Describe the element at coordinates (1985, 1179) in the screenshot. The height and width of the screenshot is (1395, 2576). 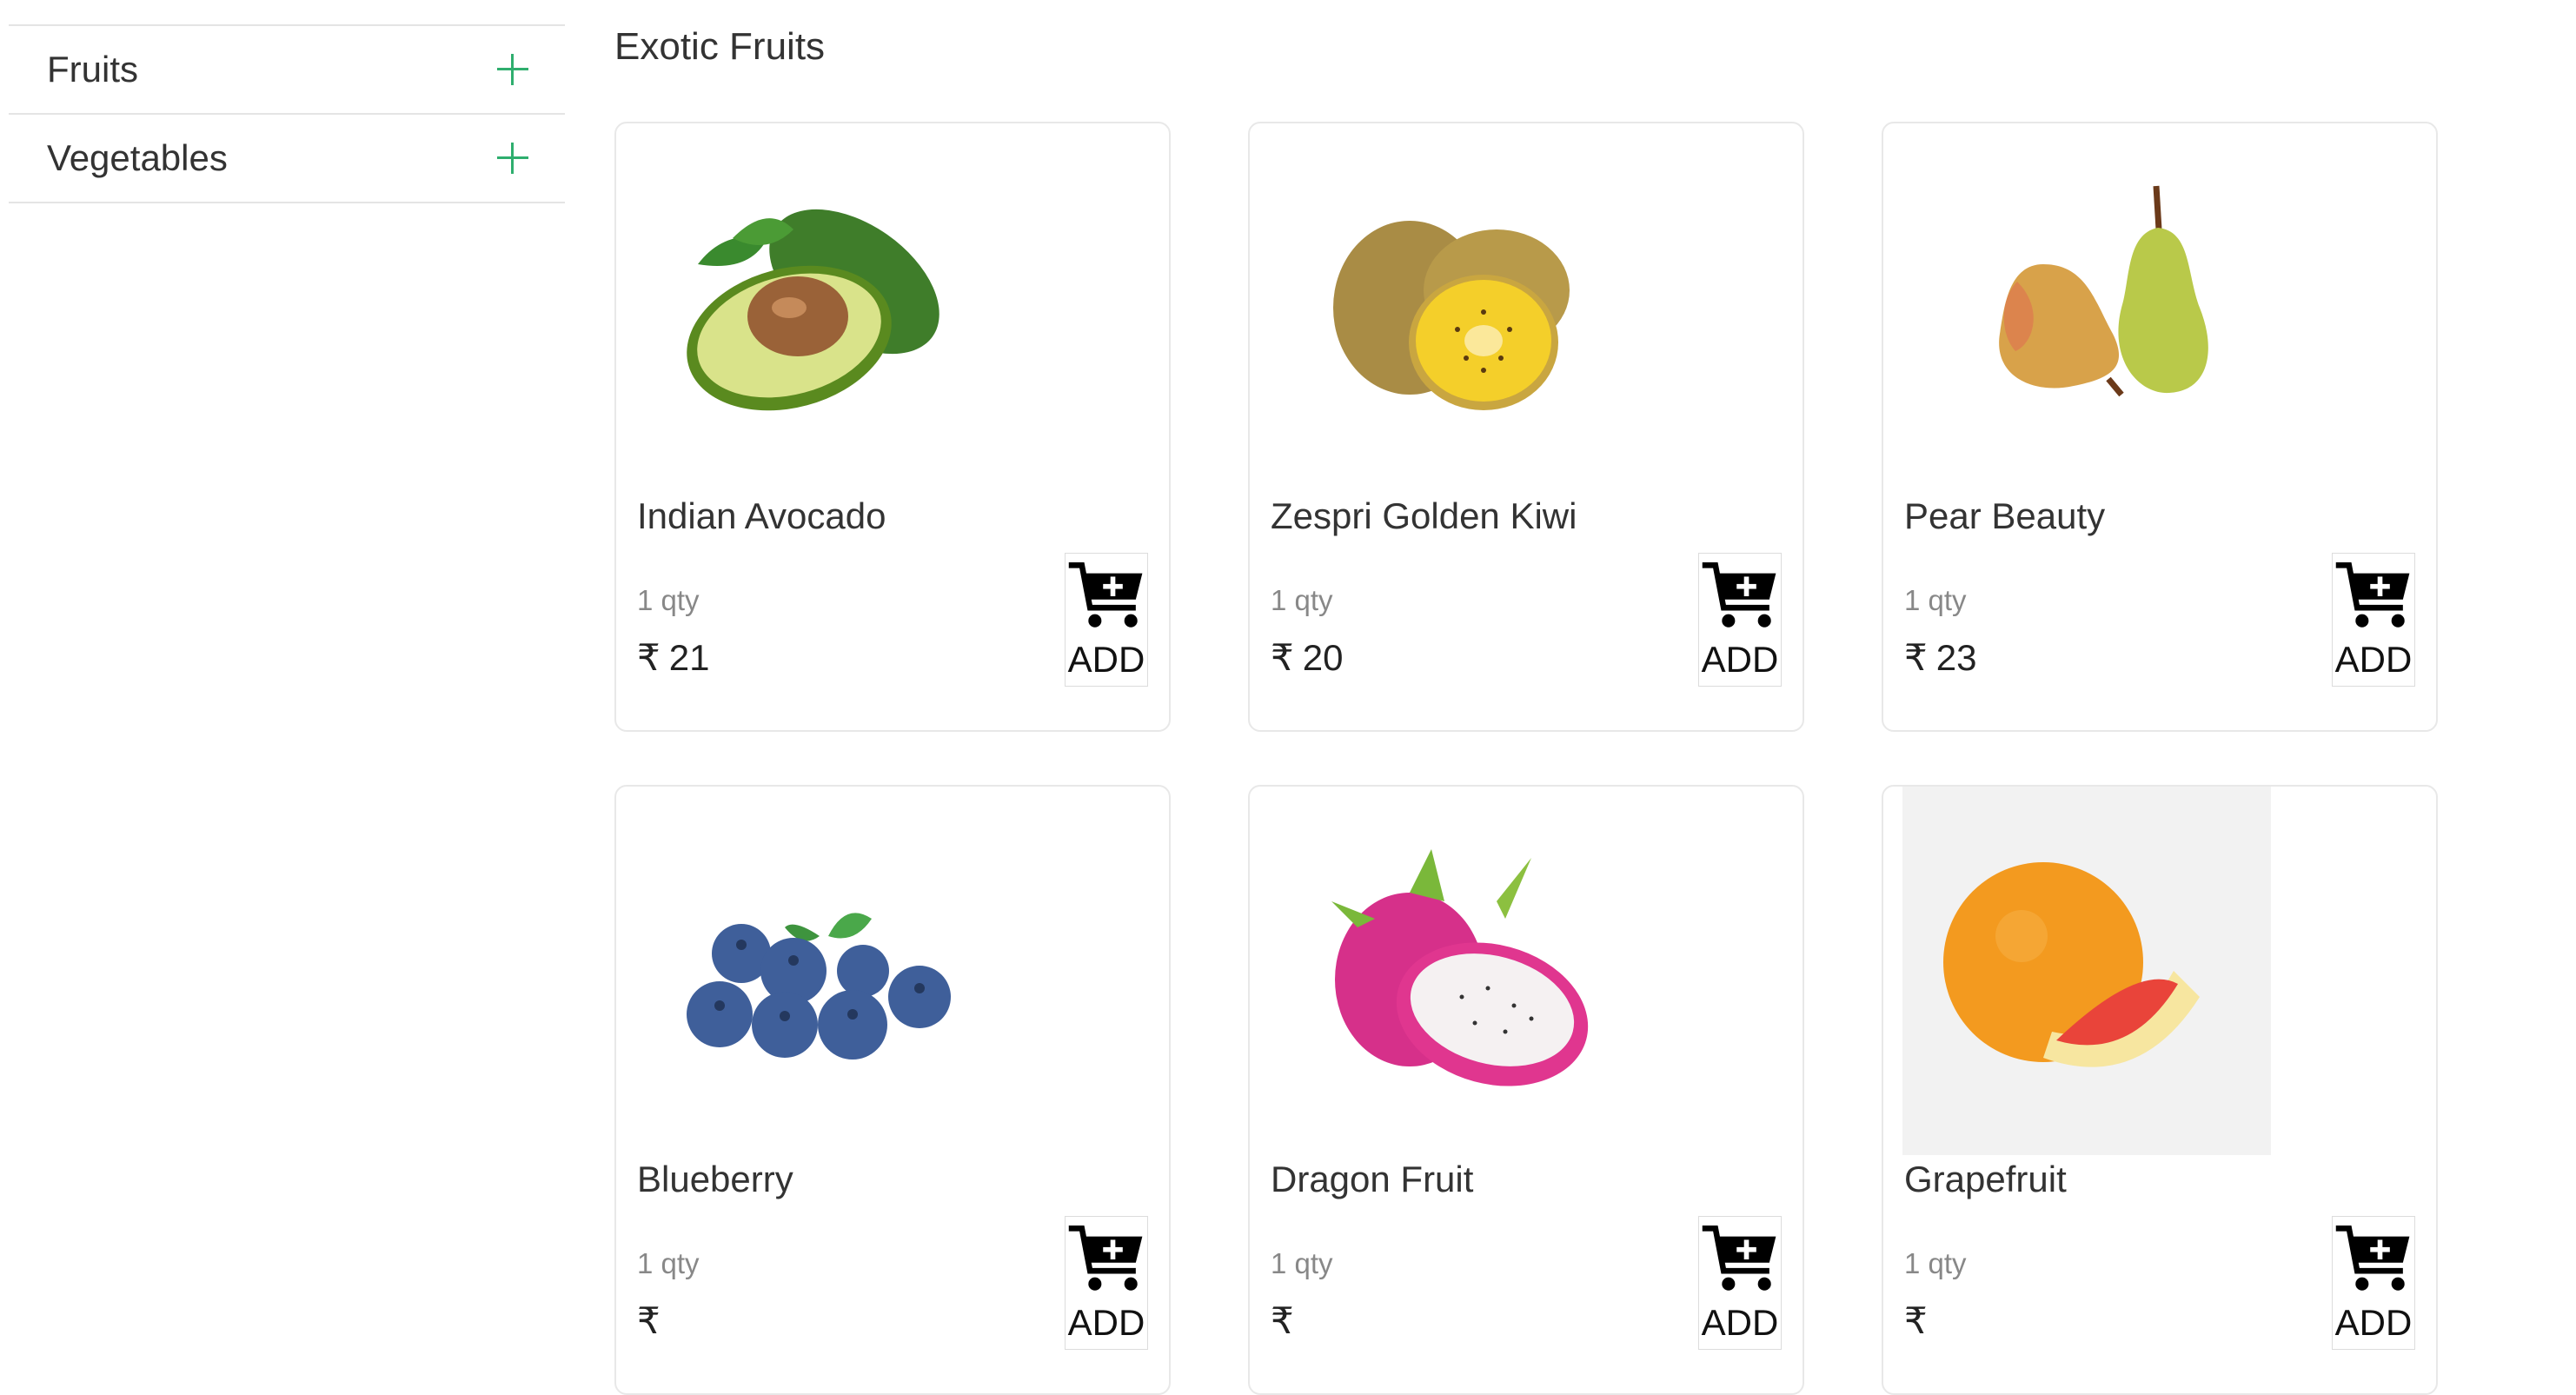
I see `product-name: Grapefruit` at that location.